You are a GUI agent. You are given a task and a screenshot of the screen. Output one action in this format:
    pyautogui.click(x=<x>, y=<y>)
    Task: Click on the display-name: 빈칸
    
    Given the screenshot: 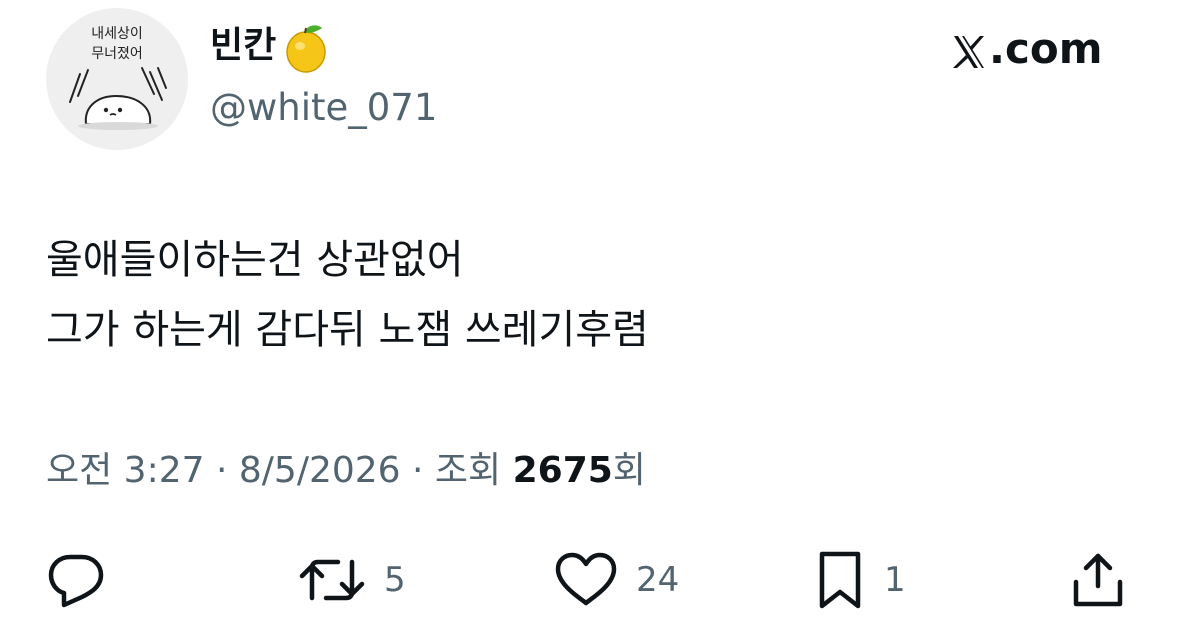 What is the action you would take?
    pyautogui.click(x=269, y=47)
    